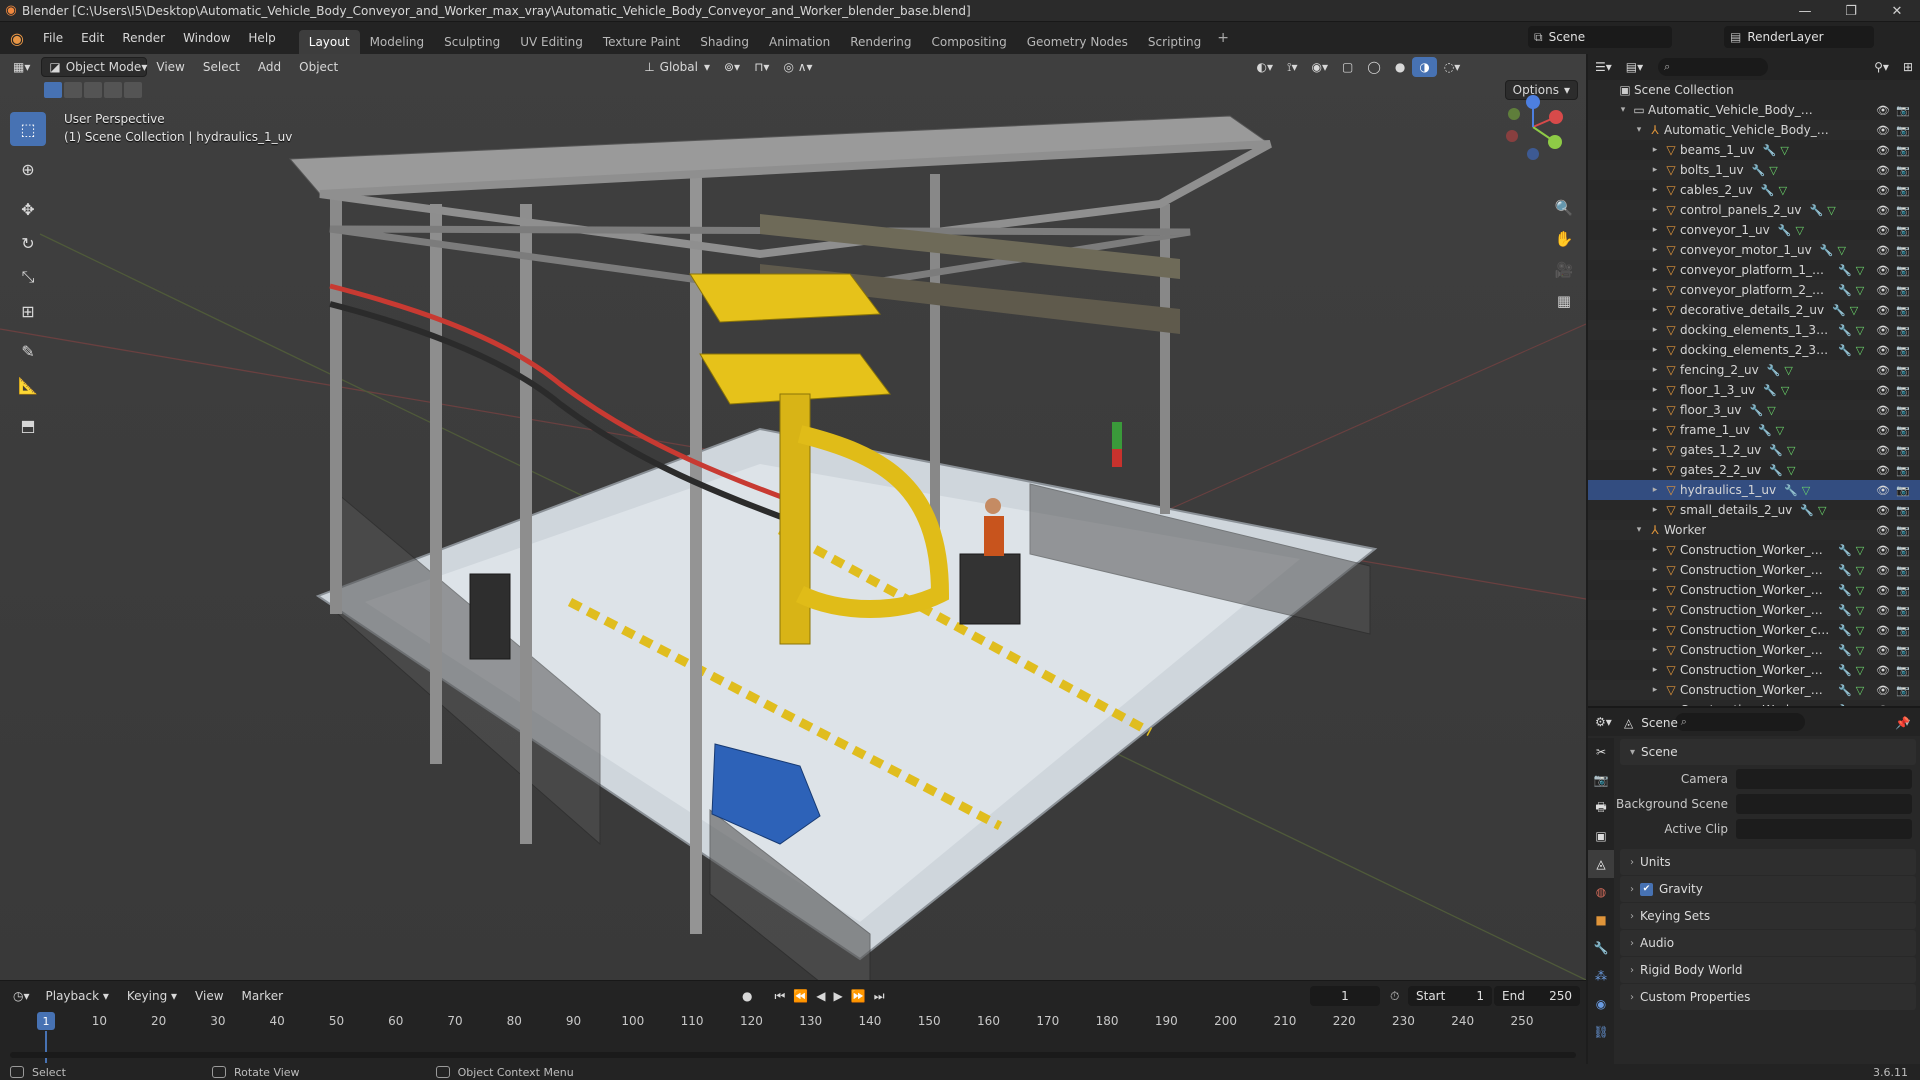 The height and width of the screenshot is (1080, 1920). What do you see at coordinates (1754, 650) in the screenshot?
I see `outliner-row: ▸ ▽ Construction_Worker_Eye_L 🔧 ▽ 👁 📷` at bounding box center [1754, 650].